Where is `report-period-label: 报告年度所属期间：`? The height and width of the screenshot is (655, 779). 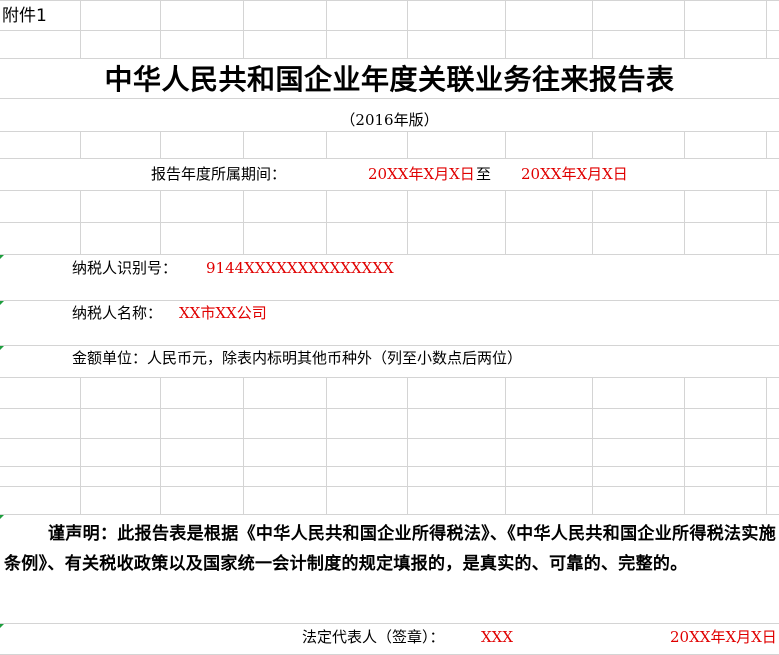 report-period-label: 报告年度所属期间： is located at coordinates (219, 174).